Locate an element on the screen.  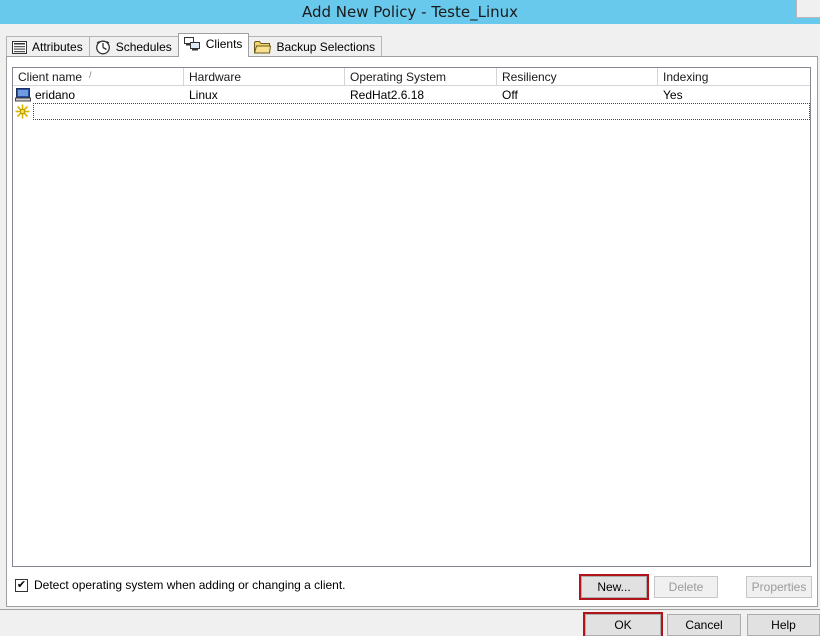
delete-button: Delete is located at coordinates (686, 587).